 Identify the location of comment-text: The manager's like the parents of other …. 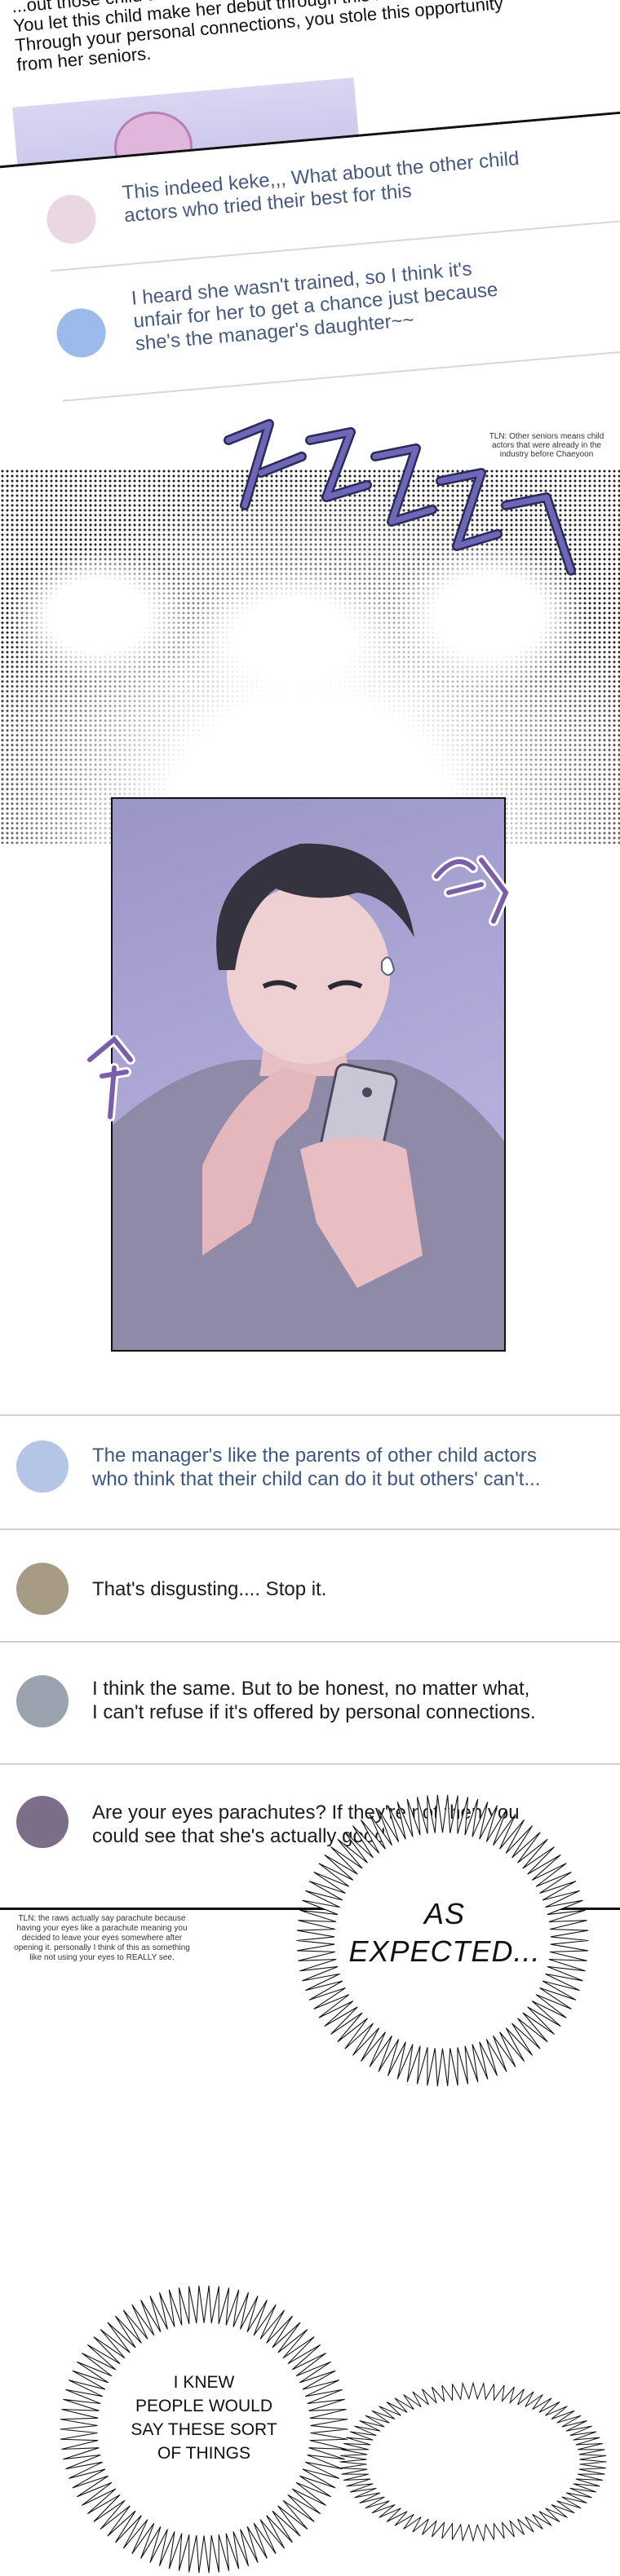
(316, 1467).